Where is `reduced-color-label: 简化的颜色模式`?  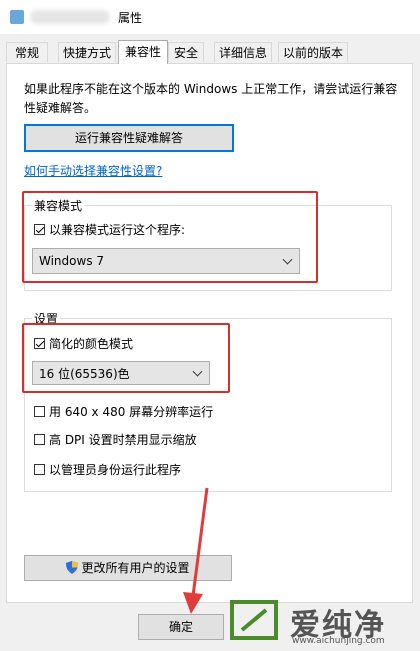
reduced-color-label: 简化的颜色模式 is located at coordinates (91, 344).